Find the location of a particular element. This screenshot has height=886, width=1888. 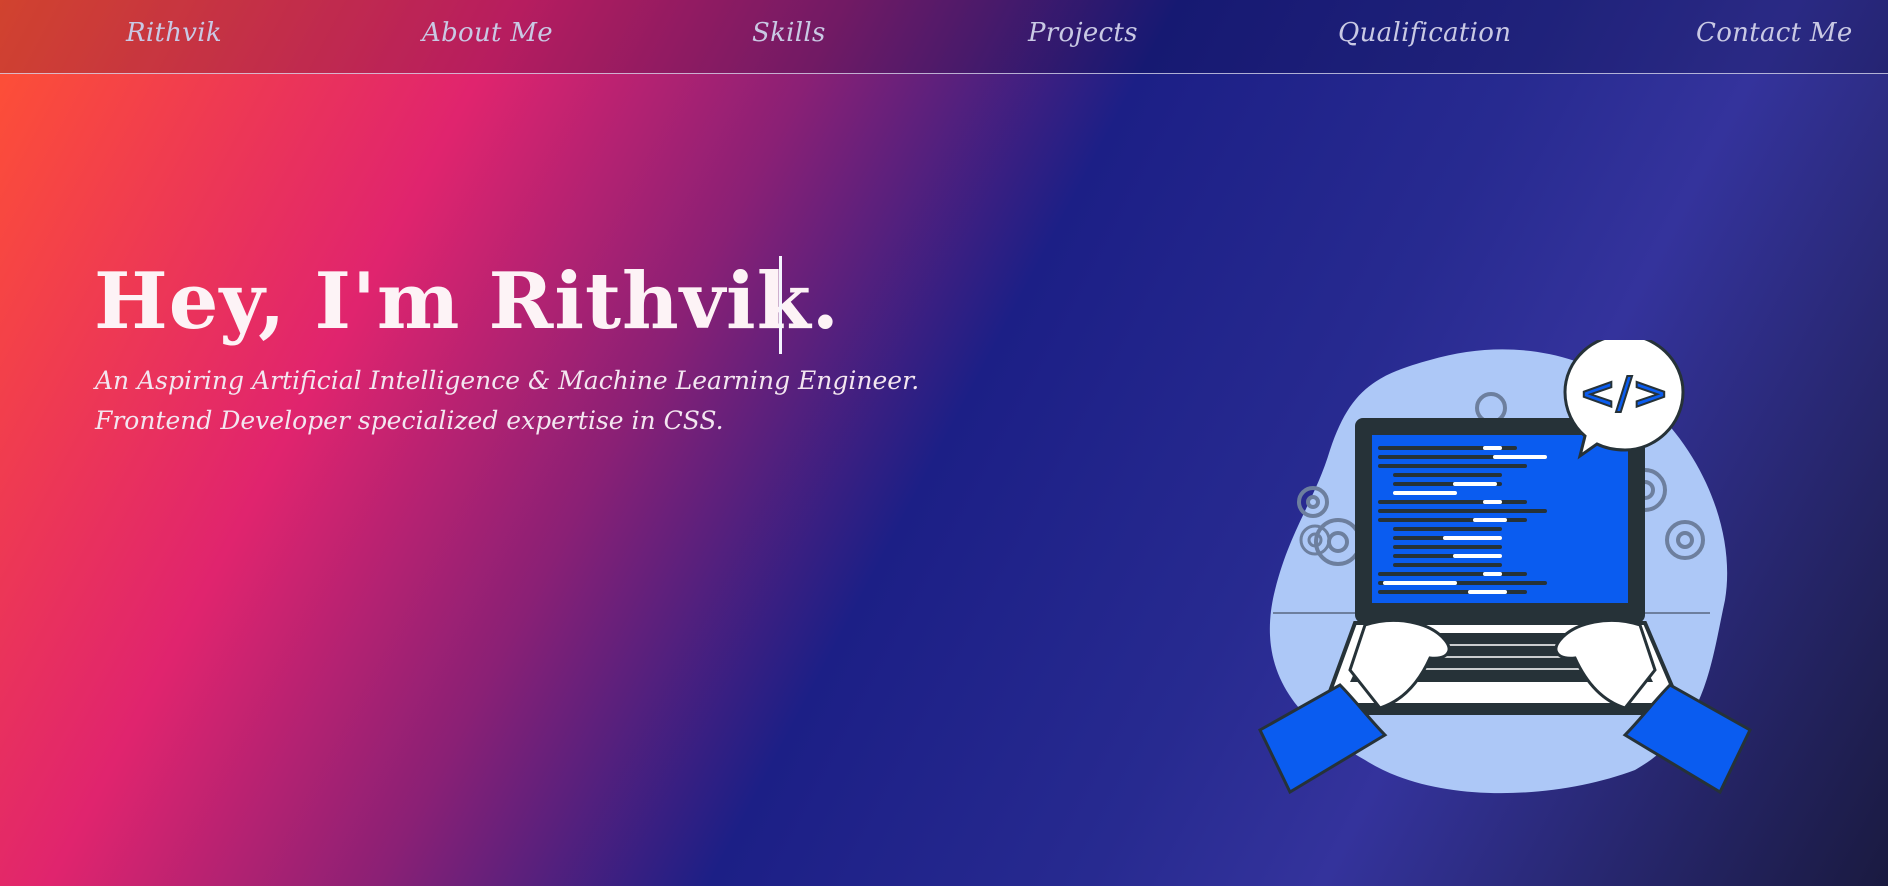

hero-title: Hey, I'm Rithvik. is located at coordinates (467, 301).